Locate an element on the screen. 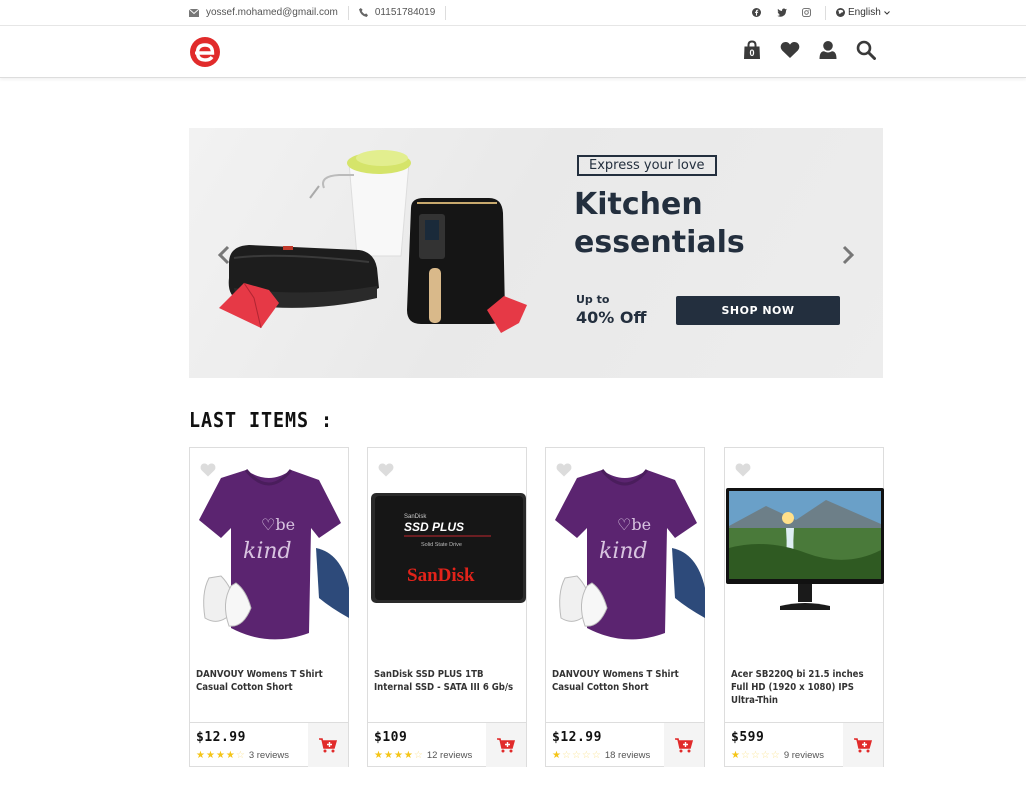 This screenshot has width=1026, height=787. email-text: yossef.mohamed@gmail.com is located at coordinates (272, 12).